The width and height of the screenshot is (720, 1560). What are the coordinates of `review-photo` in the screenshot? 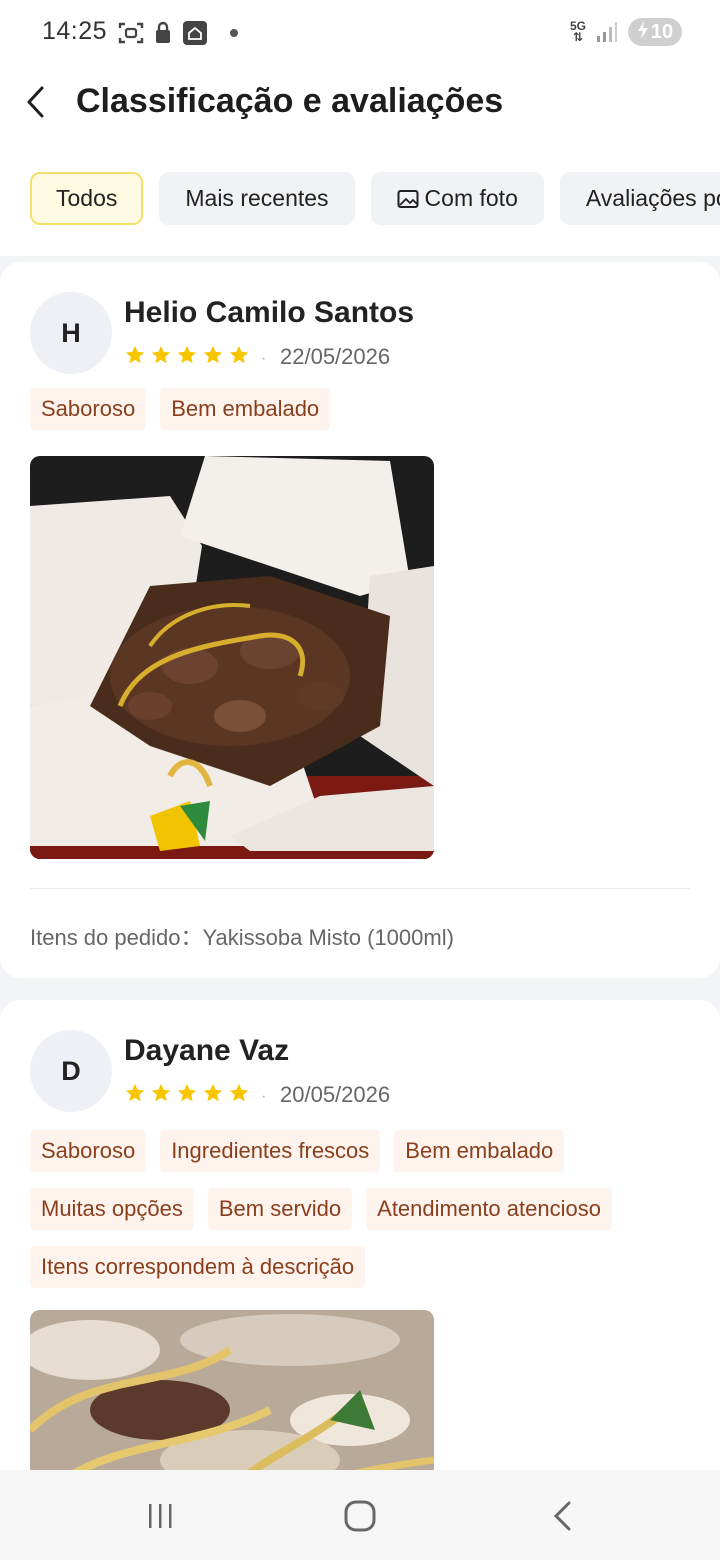 It's located at (232, 657).